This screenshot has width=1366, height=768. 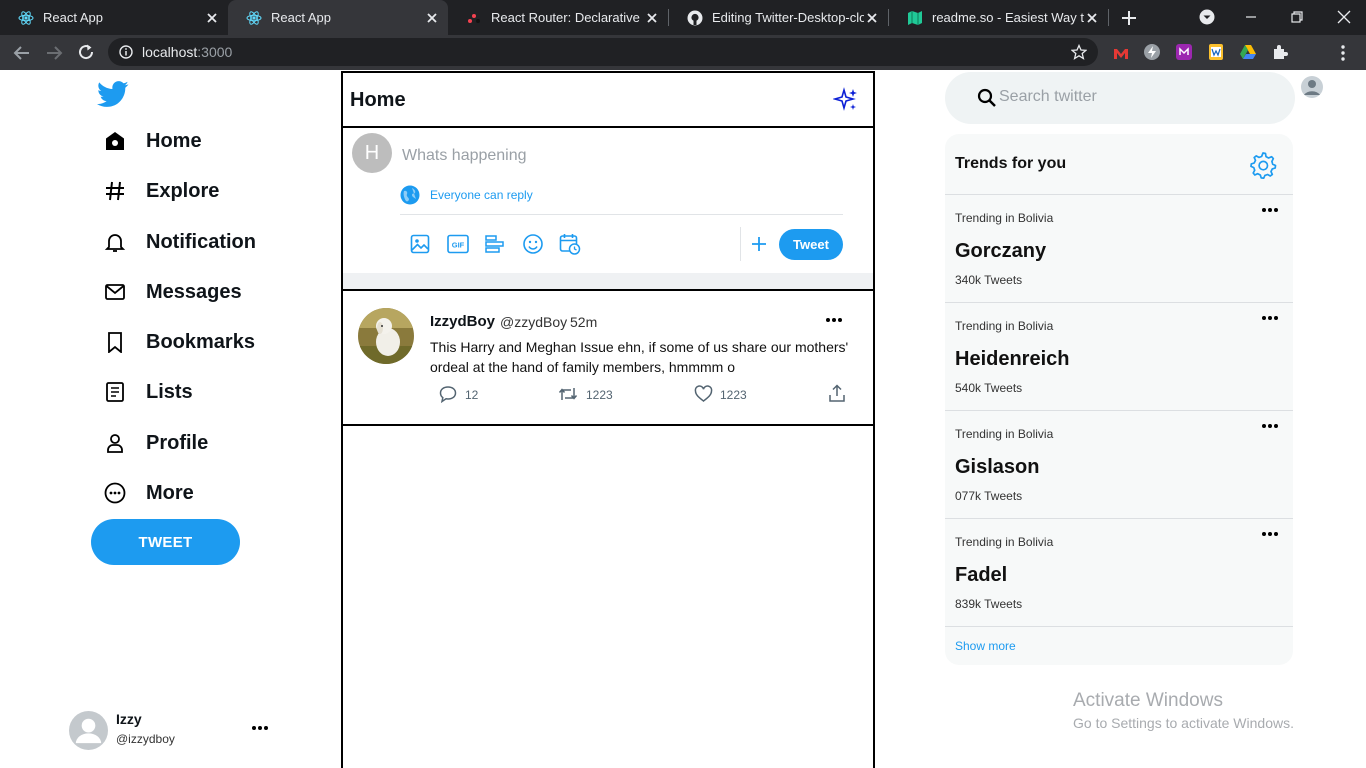 I want to click on tab-divider, so click(x=1108, y=17).